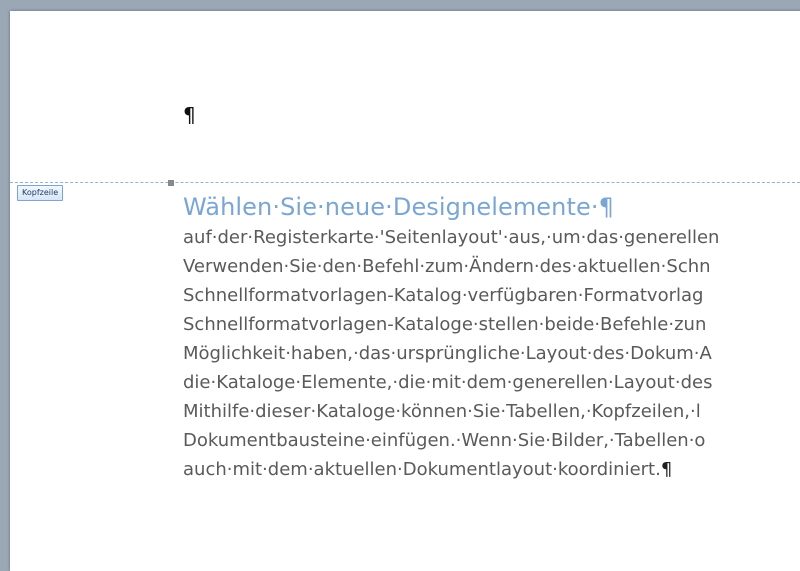 The width and height of the screenshot is (800, 571). Describe the element at coordinates (171, 183) in the screenshot. I see `text-boundary-marker` at that location.